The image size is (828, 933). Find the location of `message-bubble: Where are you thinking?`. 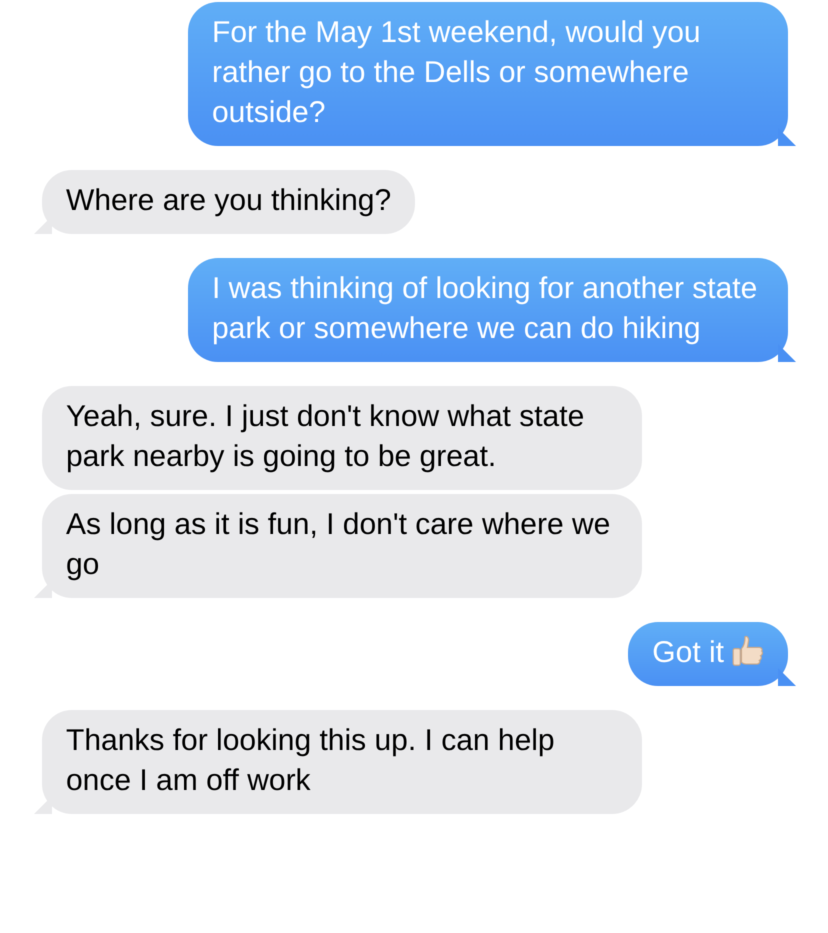

message-bubble: Where are you thinking? is located at coordinates (229, 202).